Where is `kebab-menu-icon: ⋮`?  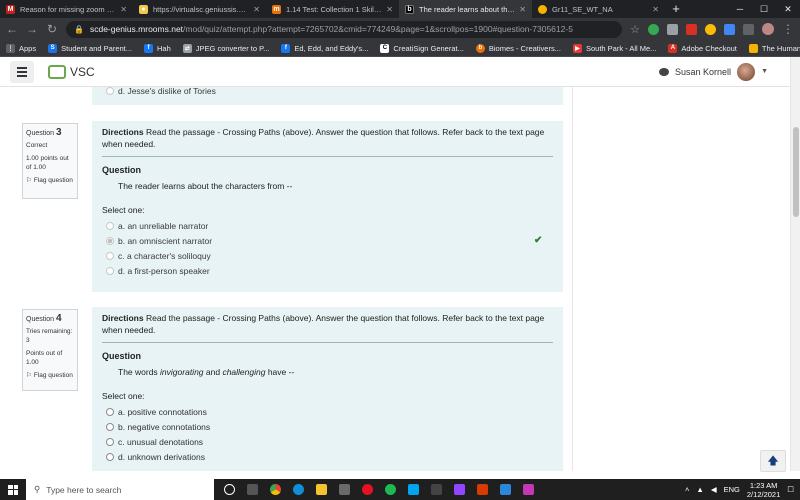 kebab-menu-icon: ⋮ is located at coordinates (788, 29).